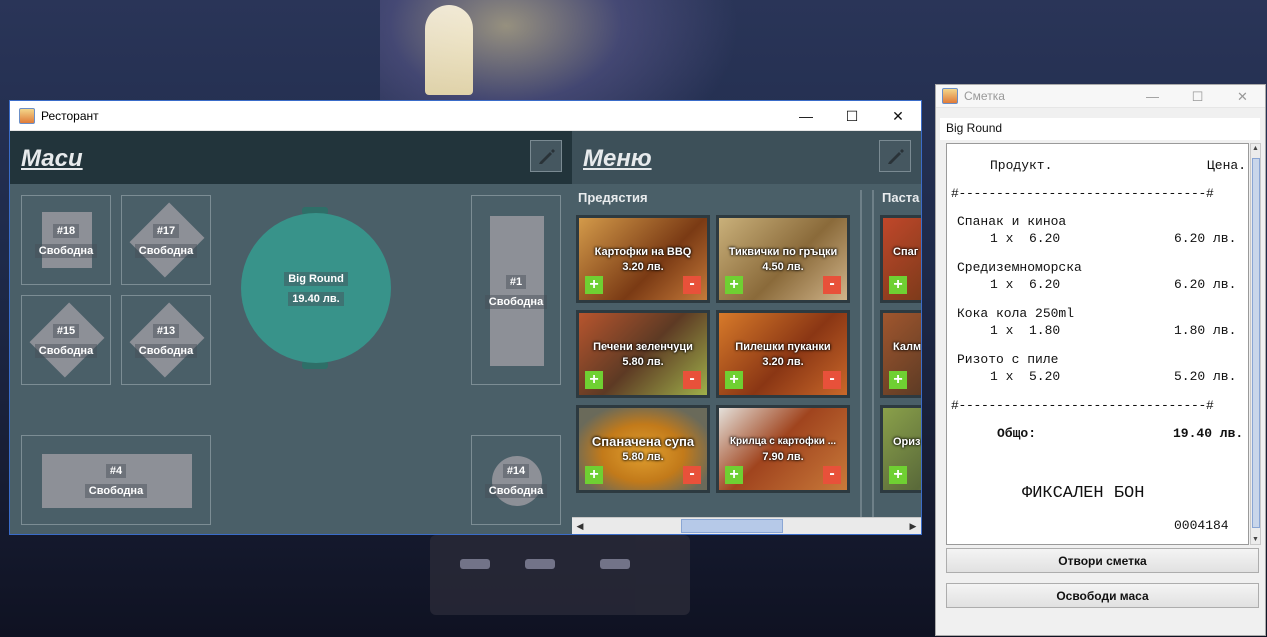  Describe the element at coordinates (1102, 560) in the screenshot. I see `open-bill-button: Отвори сметка` at that location.